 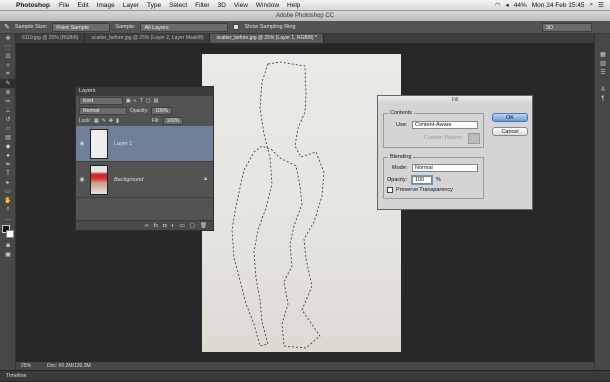 I want to click on zoom-tool-icon: ⌕, so click(x=8, y=209).